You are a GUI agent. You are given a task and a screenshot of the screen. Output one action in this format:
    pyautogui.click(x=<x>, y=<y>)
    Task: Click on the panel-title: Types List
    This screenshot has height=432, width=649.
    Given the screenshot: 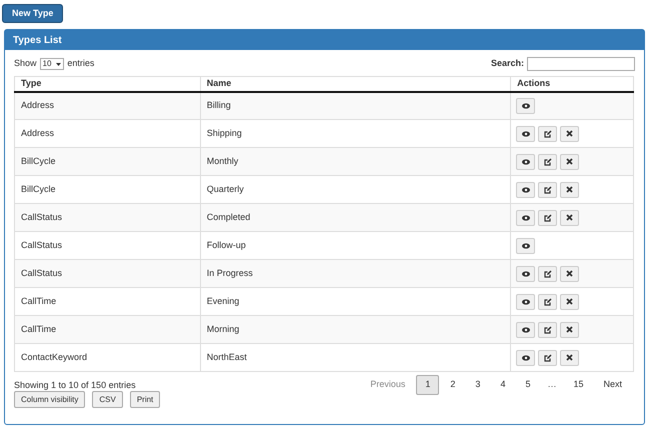 What is the action you would take?
    pyautogui.click(x=37, y=41)
    